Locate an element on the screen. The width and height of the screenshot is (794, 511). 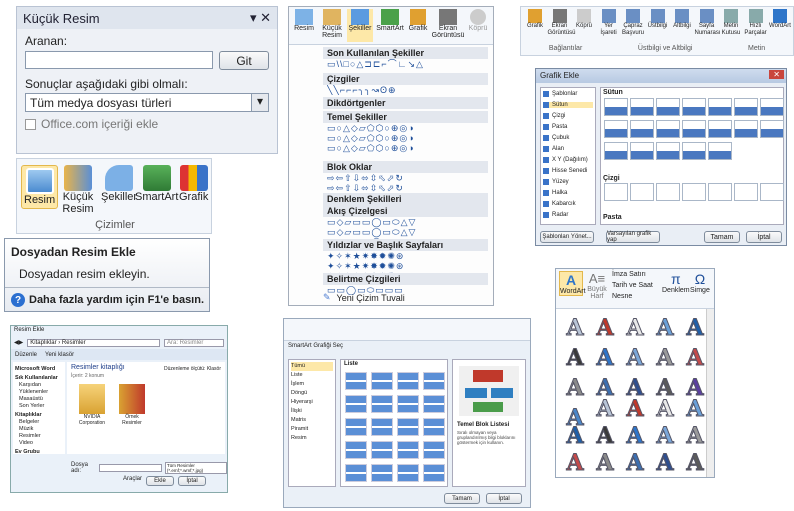
smartart-ok-button: Tamam is located at coordinates (462, 498).